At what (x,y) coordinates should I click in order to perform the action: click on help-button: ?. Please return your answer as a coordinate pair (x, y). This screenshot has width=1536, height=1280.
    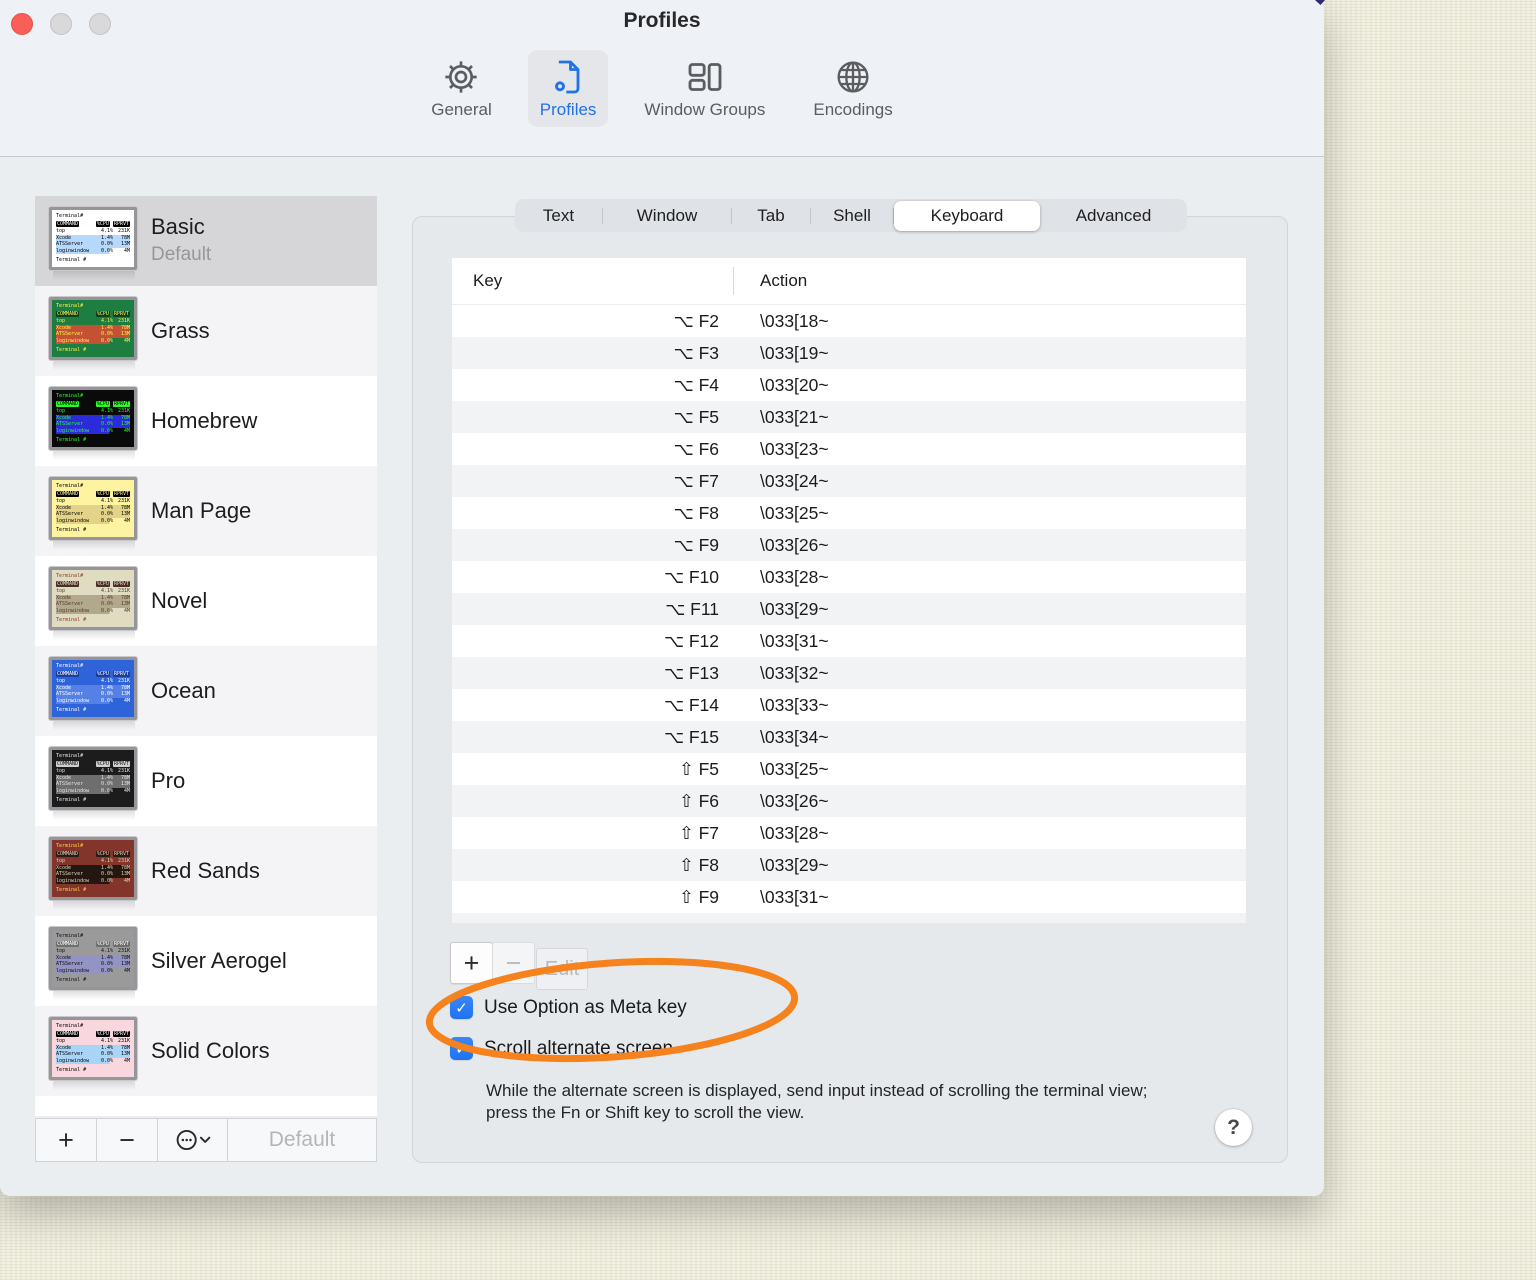
    Looking at the image, I should click on (1233, 1127).